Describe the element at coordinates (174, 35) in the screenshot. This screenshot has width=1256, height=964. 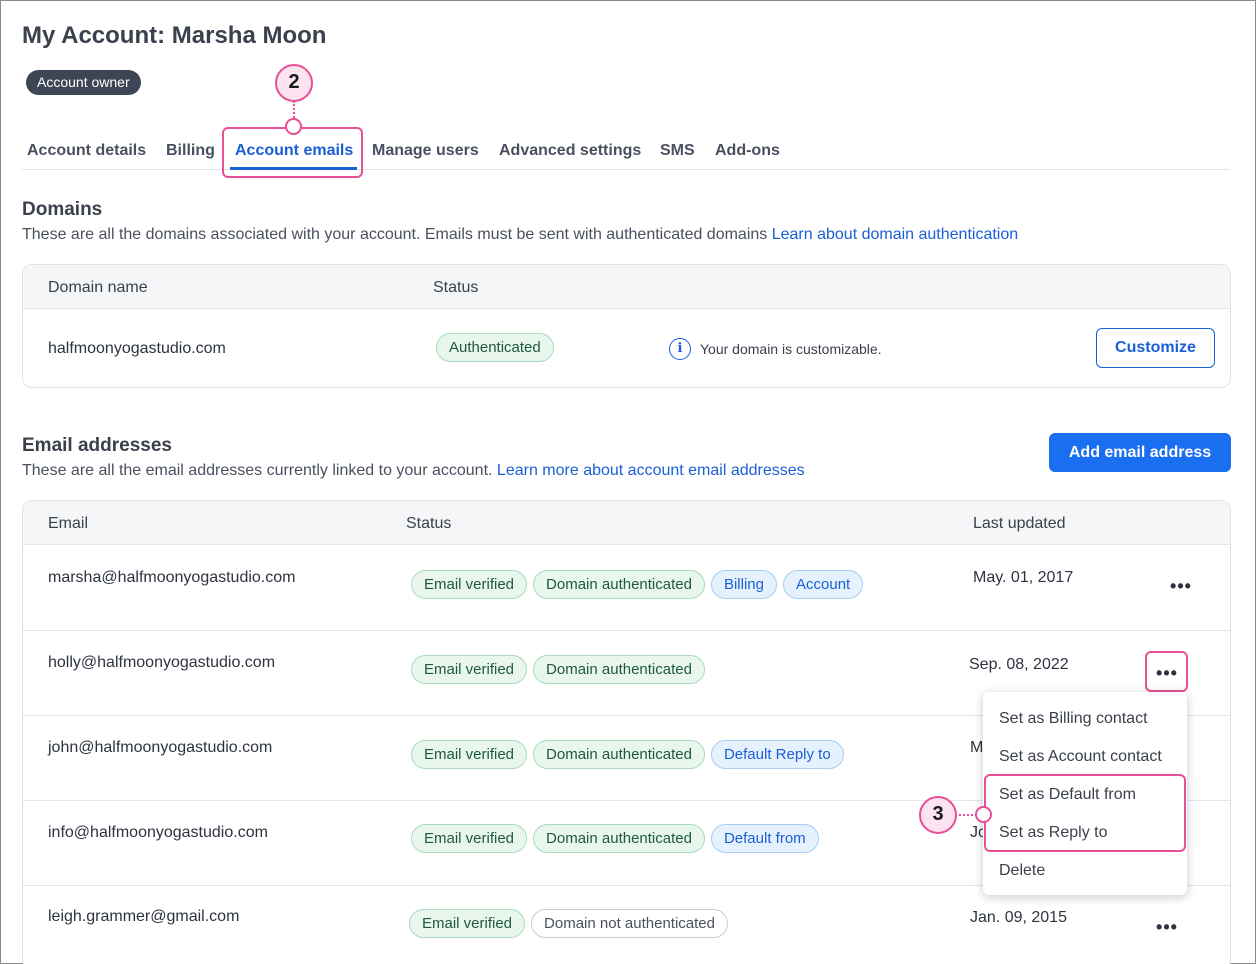
I see `page-title: My Account: Marsha Moon` at that location.